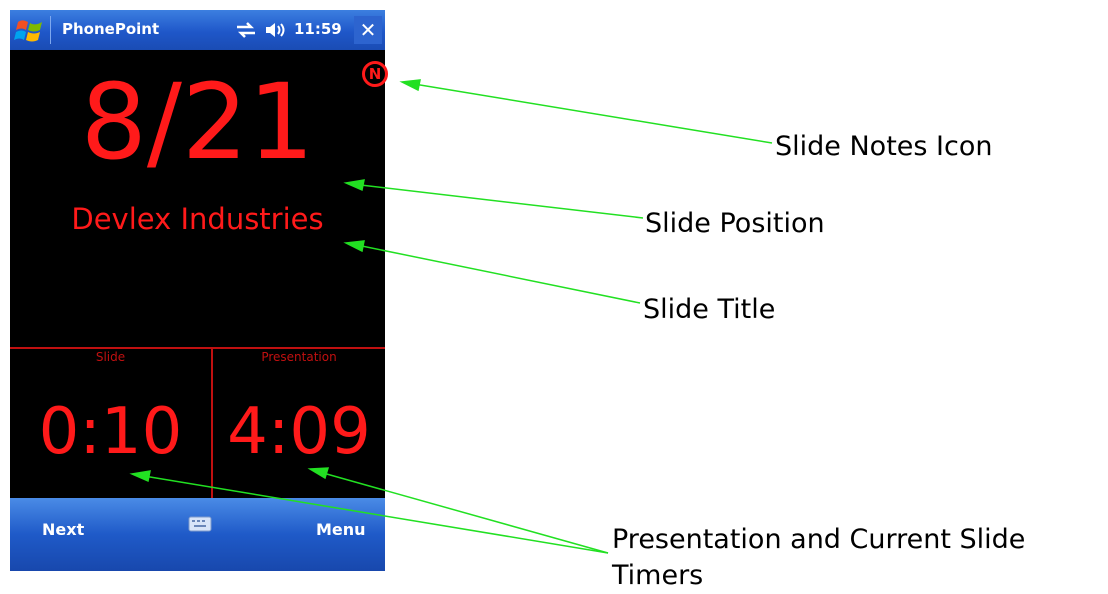 Image resolution: width=1108 pixels, height=594 pixels. I want to click on arrow-notes, so click(590, 113).